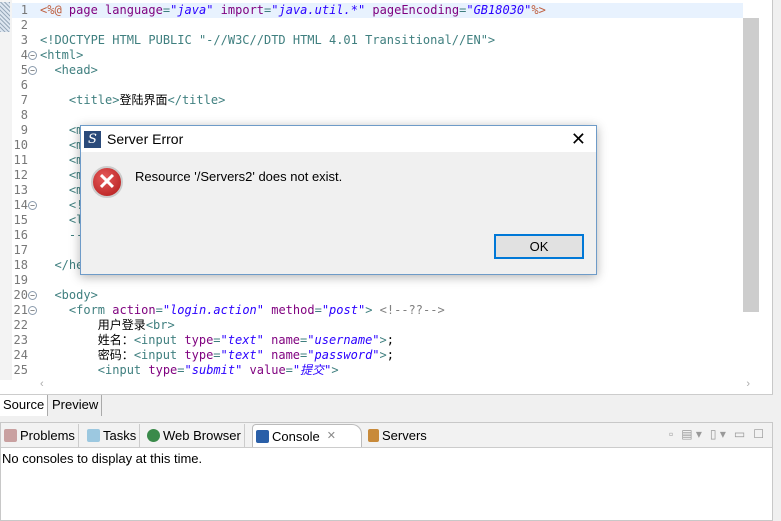 The height and width of the screenshot is (521, 781). I want to click on line-number: 16, so click(20, 235).